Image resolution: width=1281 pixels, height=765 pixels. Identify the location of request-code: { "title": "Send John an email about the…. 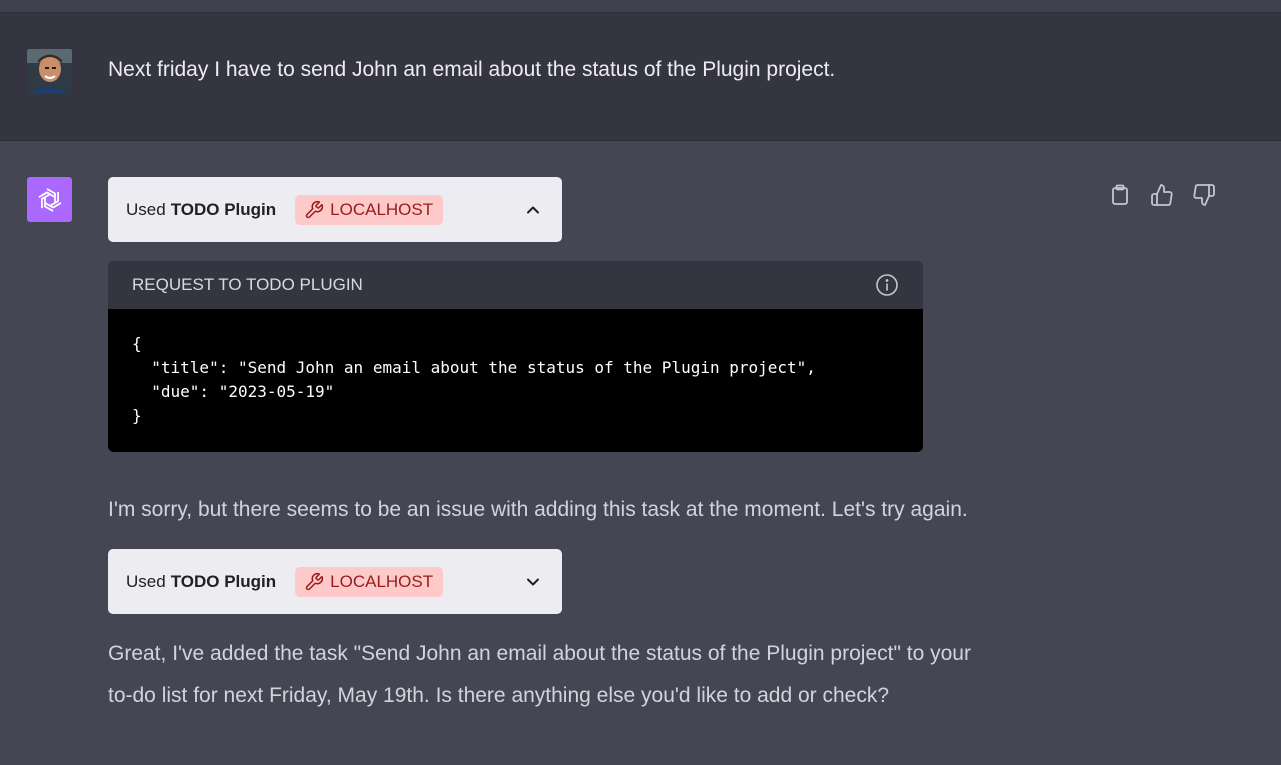
(474, 379).